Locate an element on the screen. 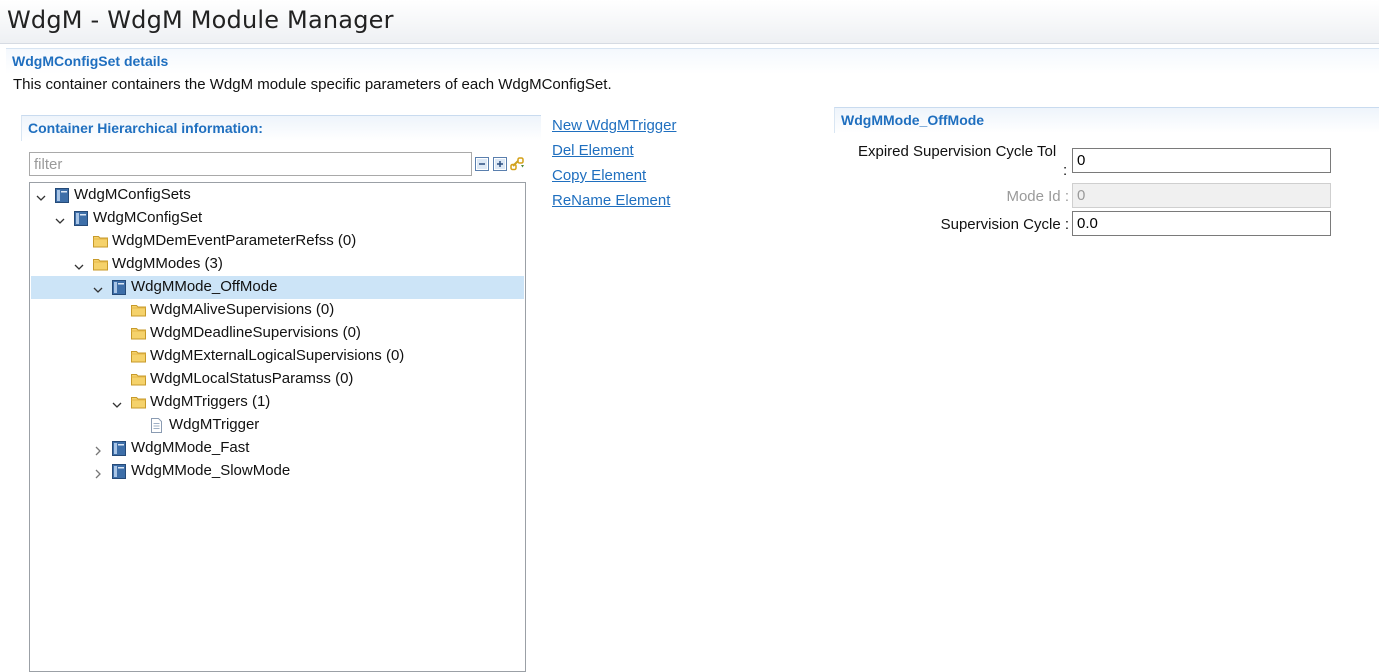 Image resolution: width=1379 pixels, height=672 pixels. tree-node: WdgMMode_SlowMode is located at coordinates (277, 471).